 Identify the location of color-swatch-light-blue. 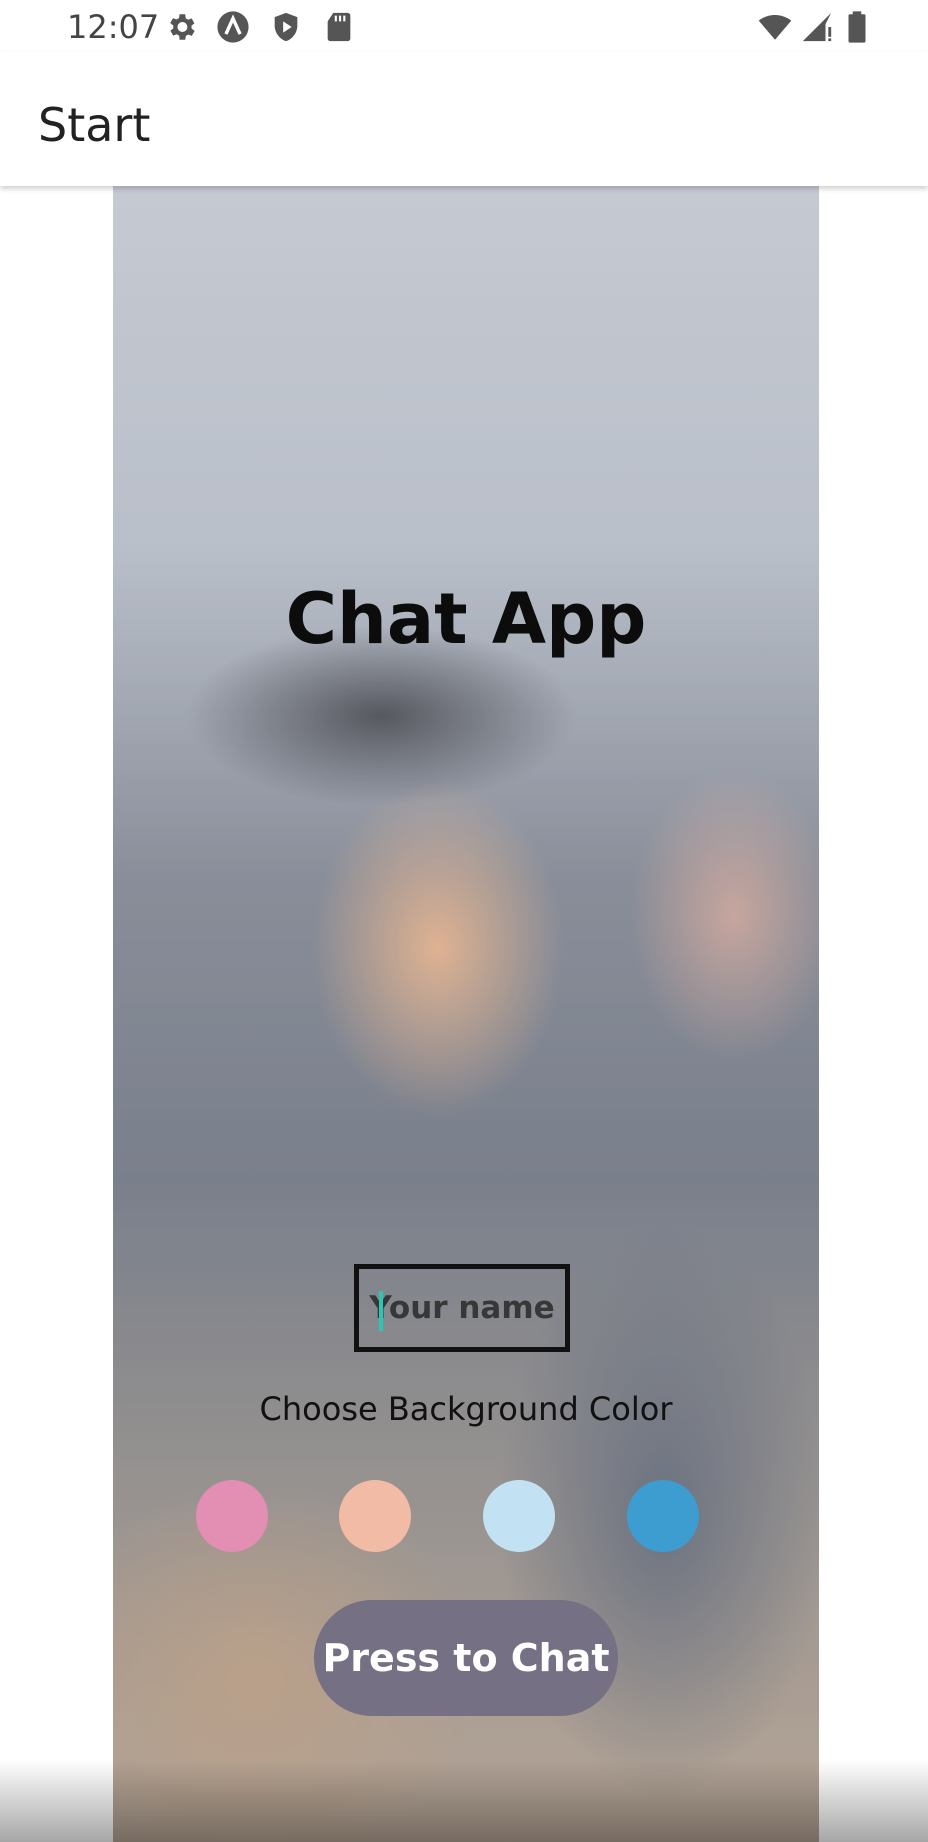
(519, 1516).